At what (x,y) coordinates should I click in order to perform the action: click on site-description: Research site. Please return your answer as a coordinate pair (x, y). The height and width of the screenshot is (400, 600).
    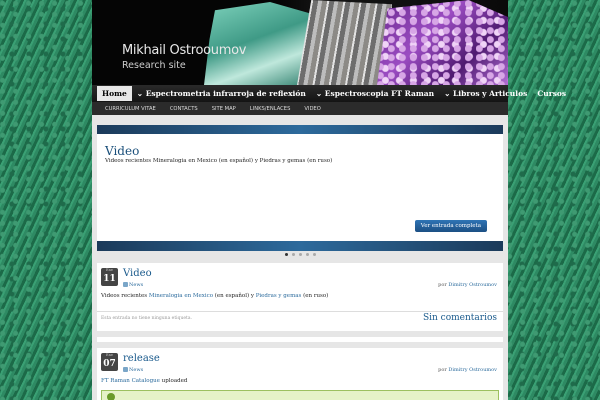
    Looking at the image, I should click on (154, 65).